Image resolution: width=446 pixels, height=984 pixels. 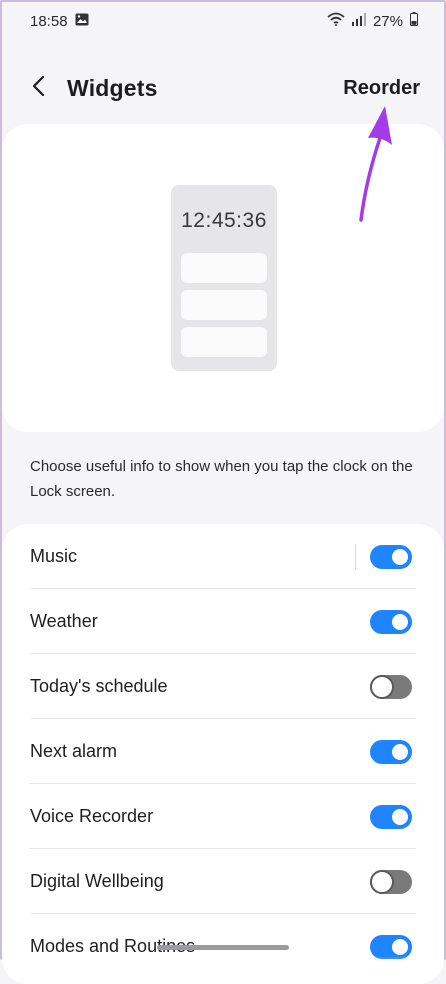 What do you see at coordinates (223, 21) in the screenshot?
I see `status-bar: 18:58 27%` at bounding box center [223, 21].